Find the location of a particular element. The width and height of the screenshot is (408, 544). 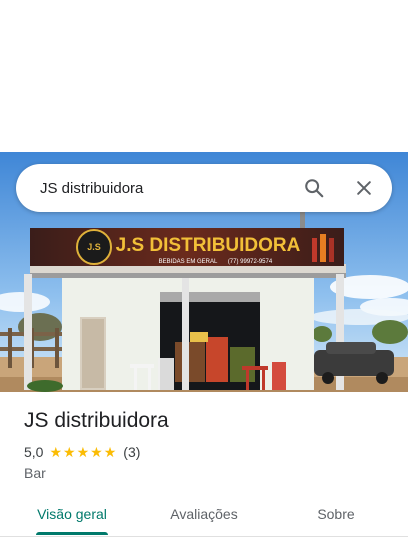

rating-stars: ★ ★ ★ ★ ★ is located at coordinates (83, 452).